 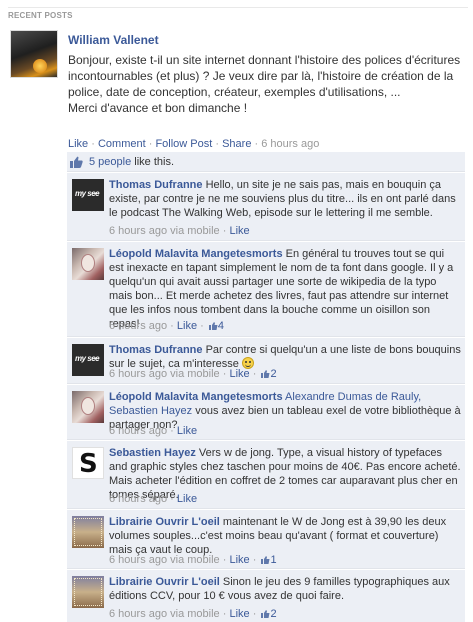 What do you see at coordinates (153, 162) in the screenshot?
I see `likes-suffix: like this.` at bounding box center [153, 162].